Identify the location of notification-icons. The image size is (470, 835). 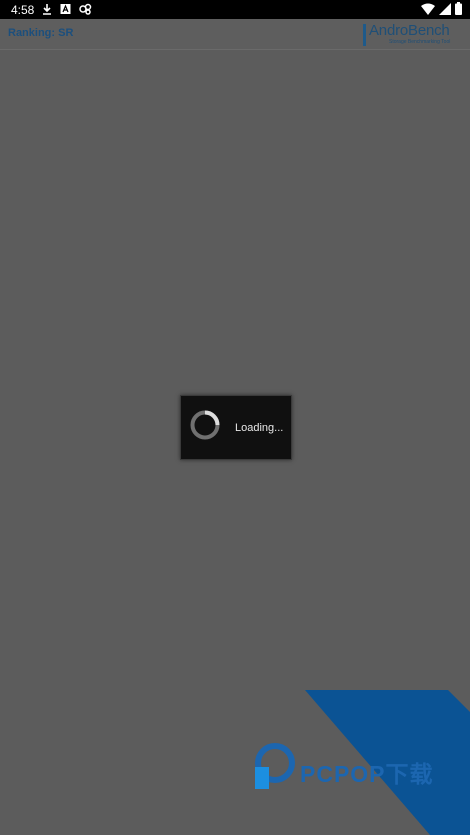
(67, 9).